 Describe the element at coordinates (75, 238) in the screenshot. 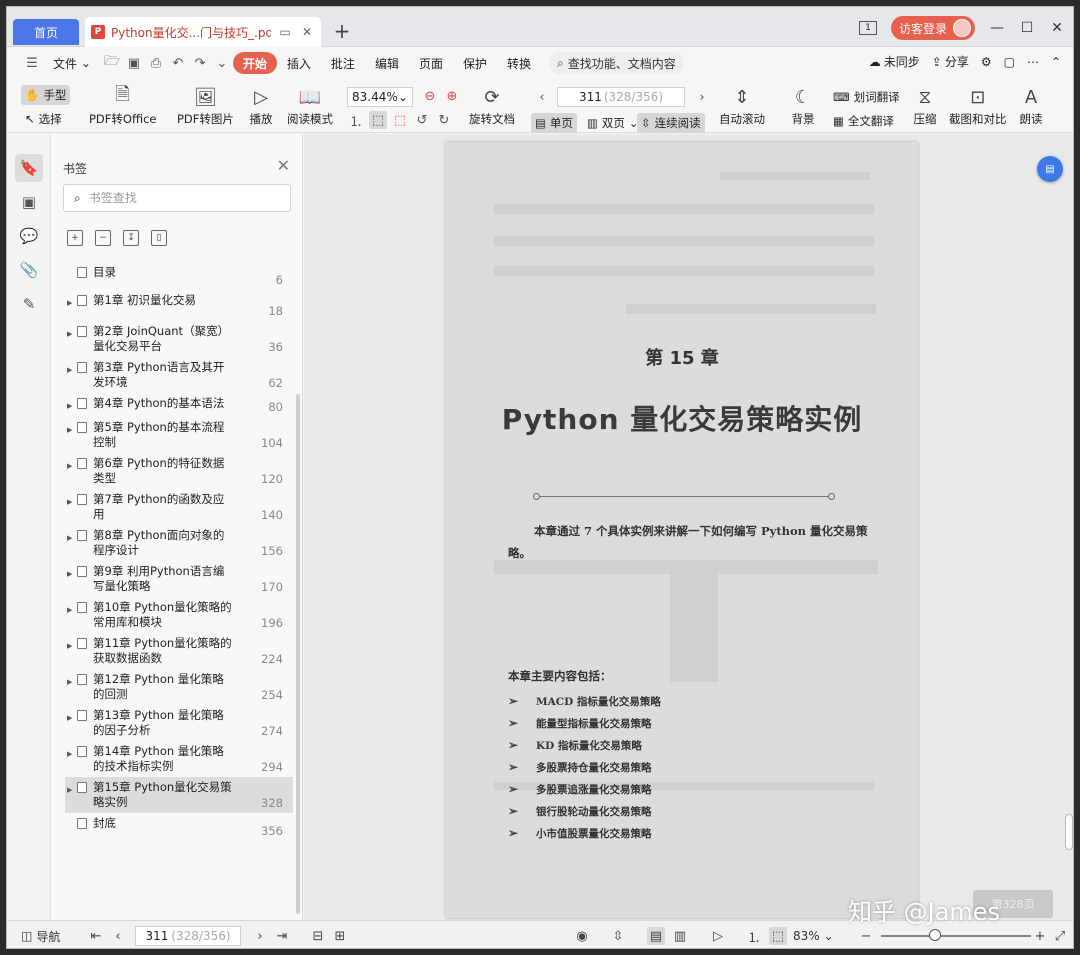

I see `expand-all-icon: +` at that location.